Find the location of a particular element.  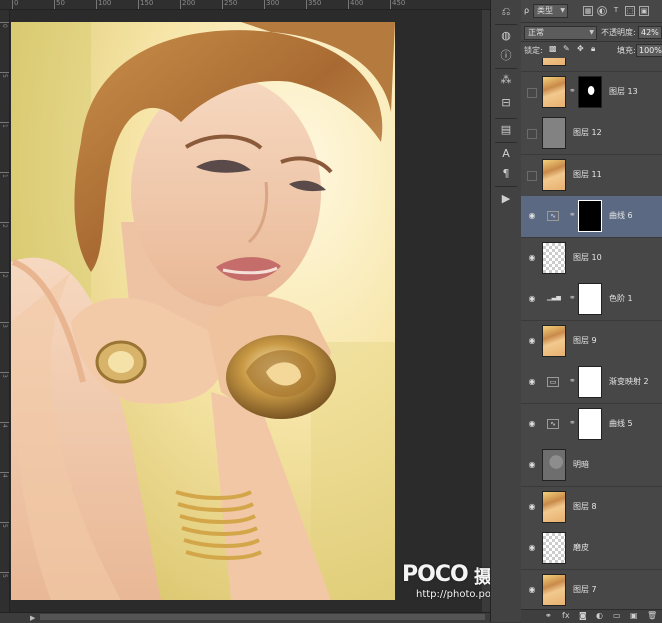

filter-type-dropdown: 类型 ▼ is located at coordinates (550, 11).